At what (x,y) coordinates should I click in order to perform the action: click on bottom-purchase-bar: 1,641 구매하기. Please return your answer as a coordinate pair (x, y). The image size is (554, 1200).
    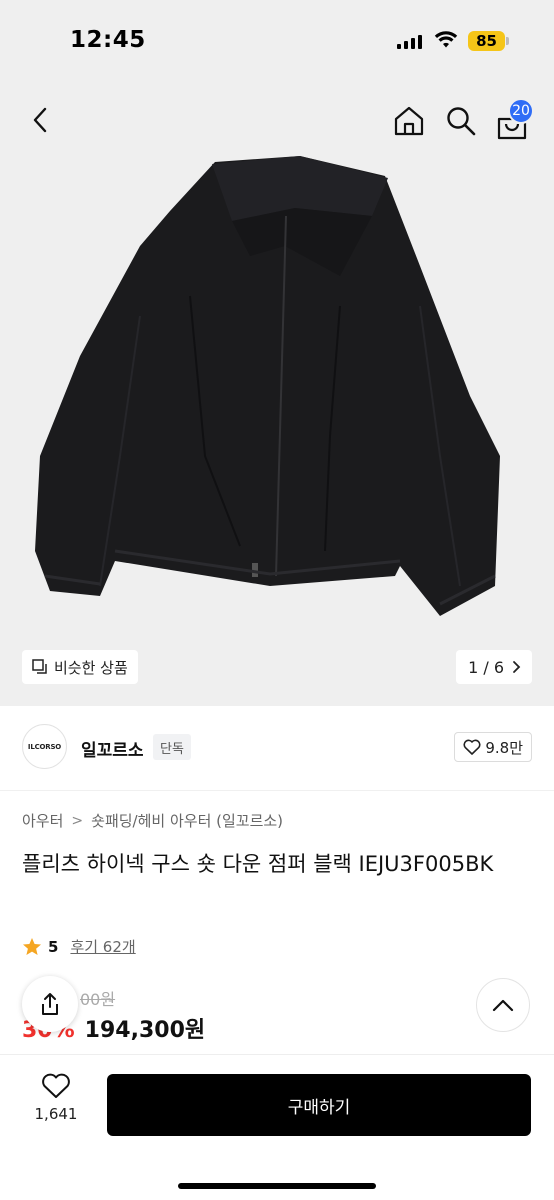
    Looking at the image, I should click on (277, 1127).